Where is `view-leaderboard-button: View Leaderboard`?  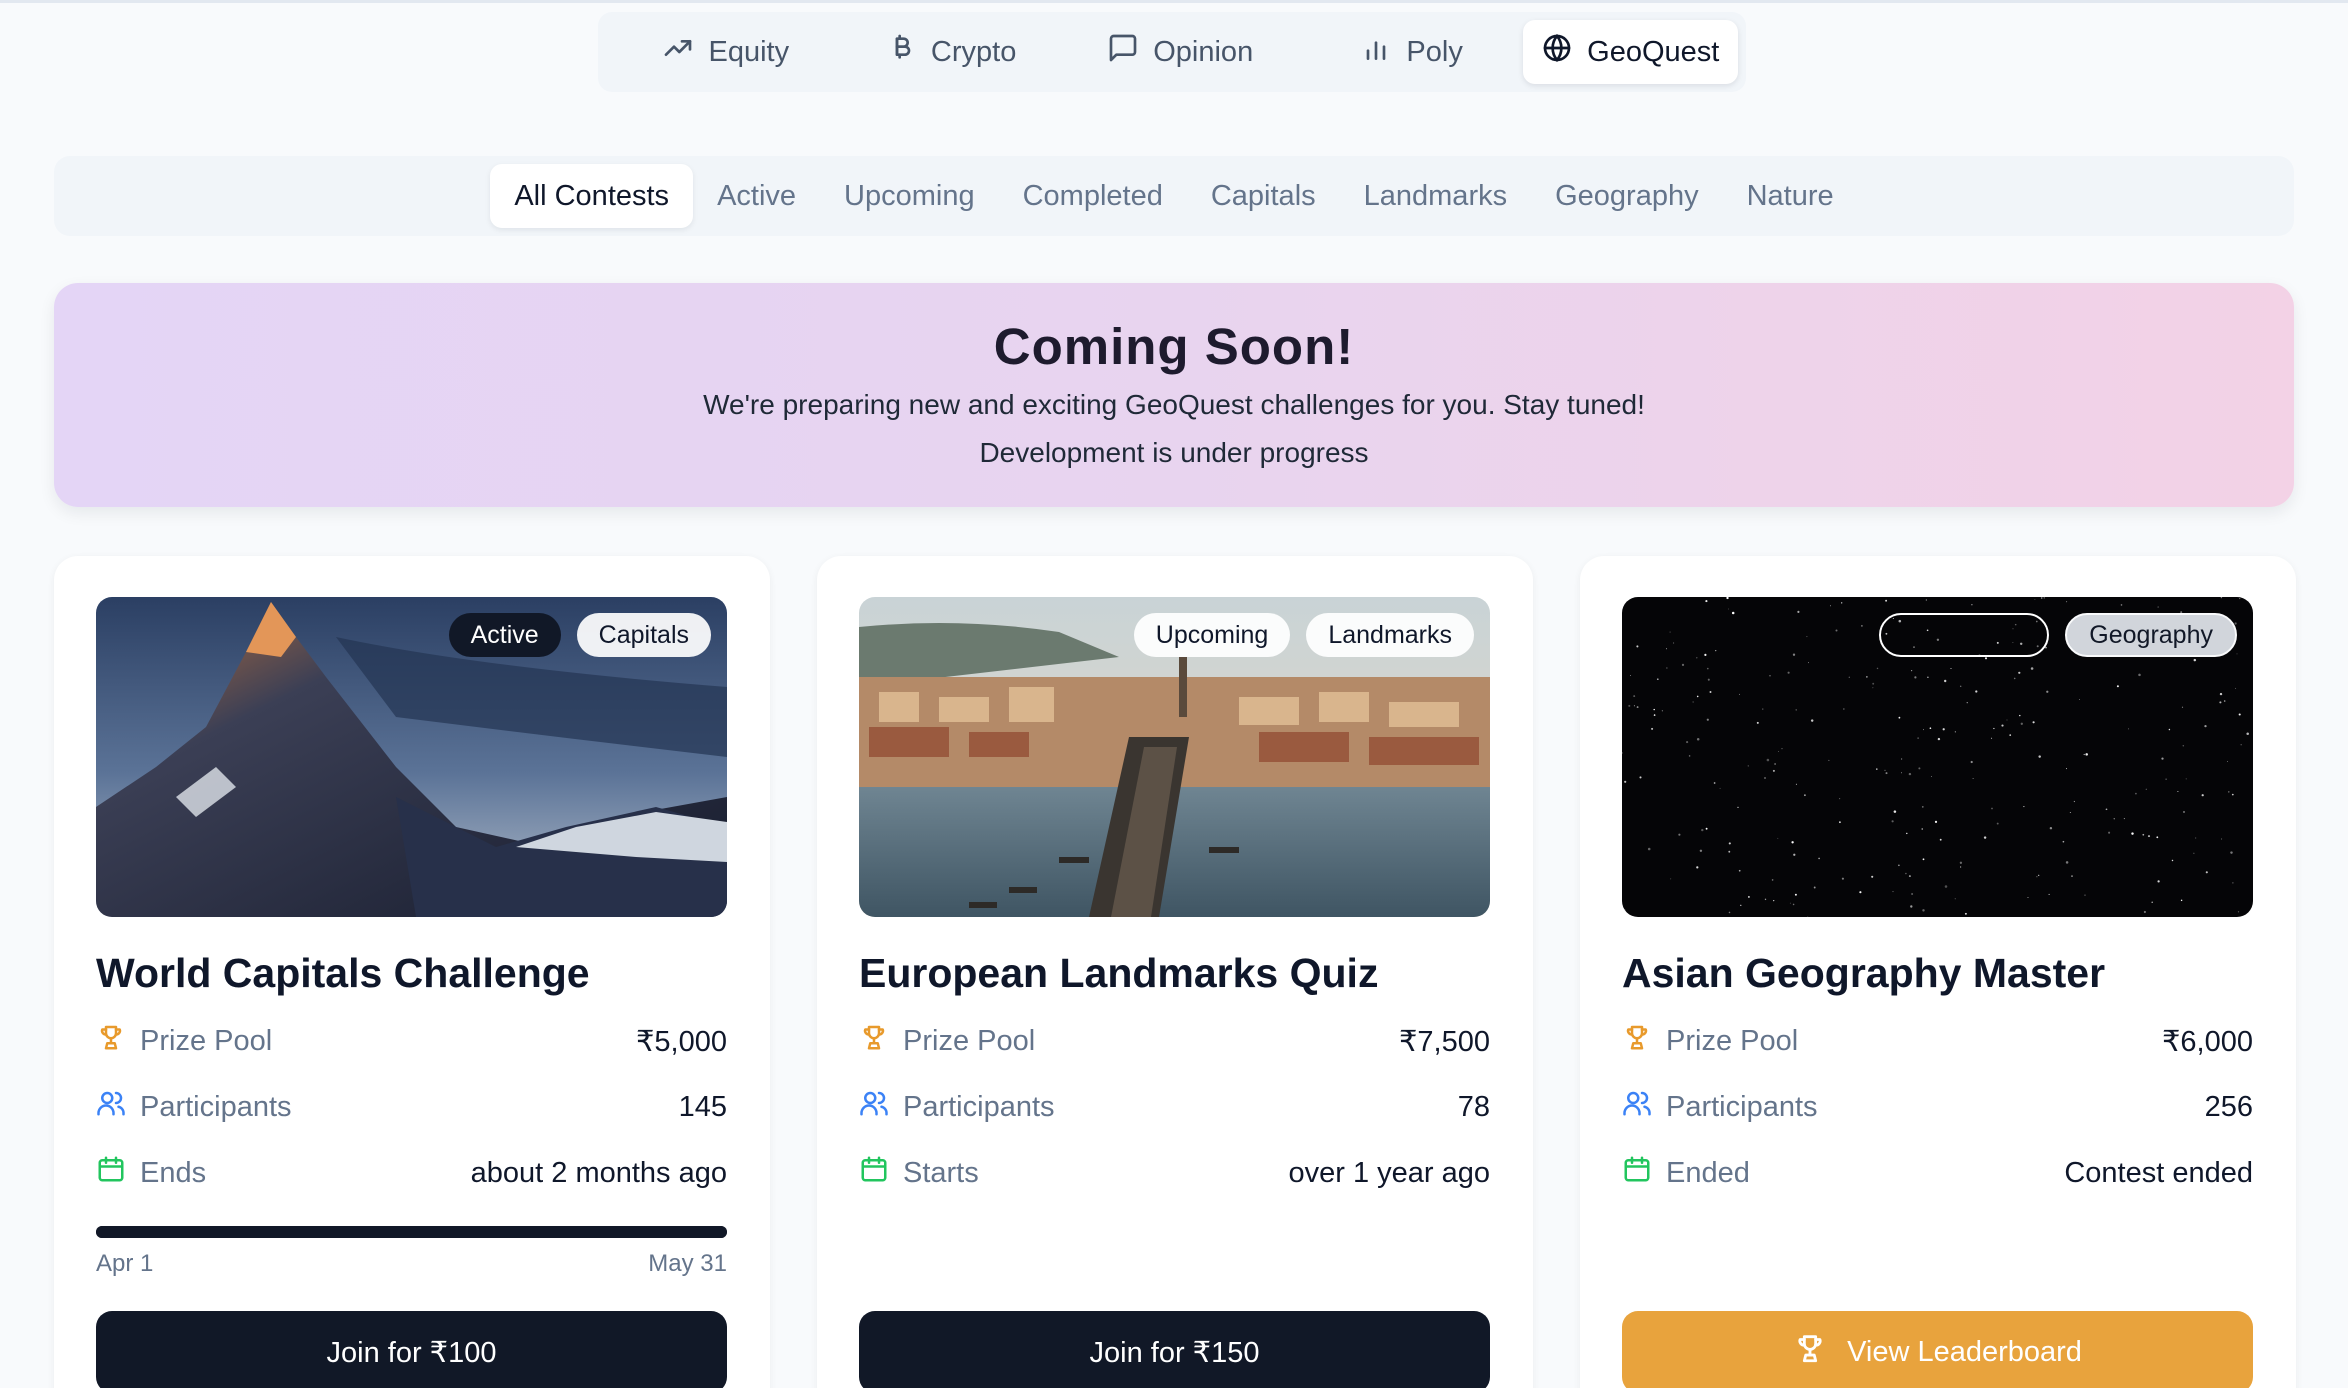 view-leaderboard-button: View Leaderboard is located at coordinates (1937, 1349).